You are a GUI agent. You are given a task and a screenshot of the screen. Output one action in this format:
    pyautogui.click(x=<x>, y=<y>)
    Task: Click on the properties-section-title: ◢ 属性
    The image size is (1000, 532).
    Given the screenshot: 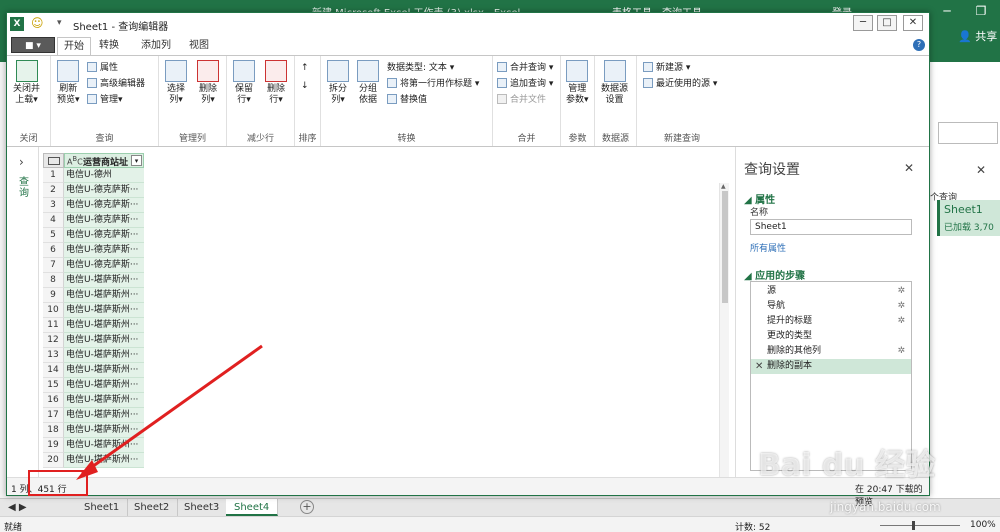 What is the action you would take?
    pyautogui.click(x=759, y=198)
    